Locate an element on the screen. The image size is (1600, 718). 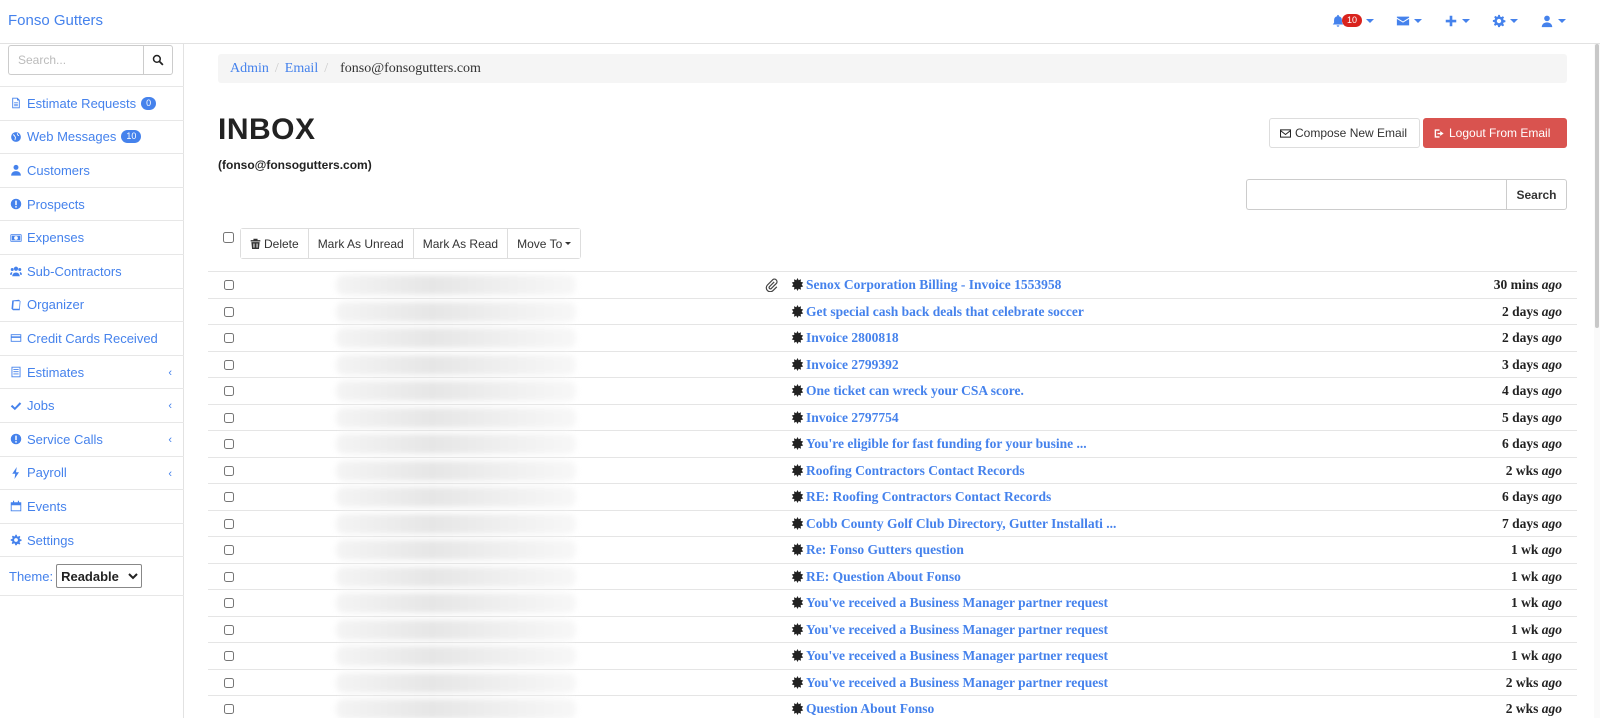
settings-dropdown is located at coordinates (1505, 21).